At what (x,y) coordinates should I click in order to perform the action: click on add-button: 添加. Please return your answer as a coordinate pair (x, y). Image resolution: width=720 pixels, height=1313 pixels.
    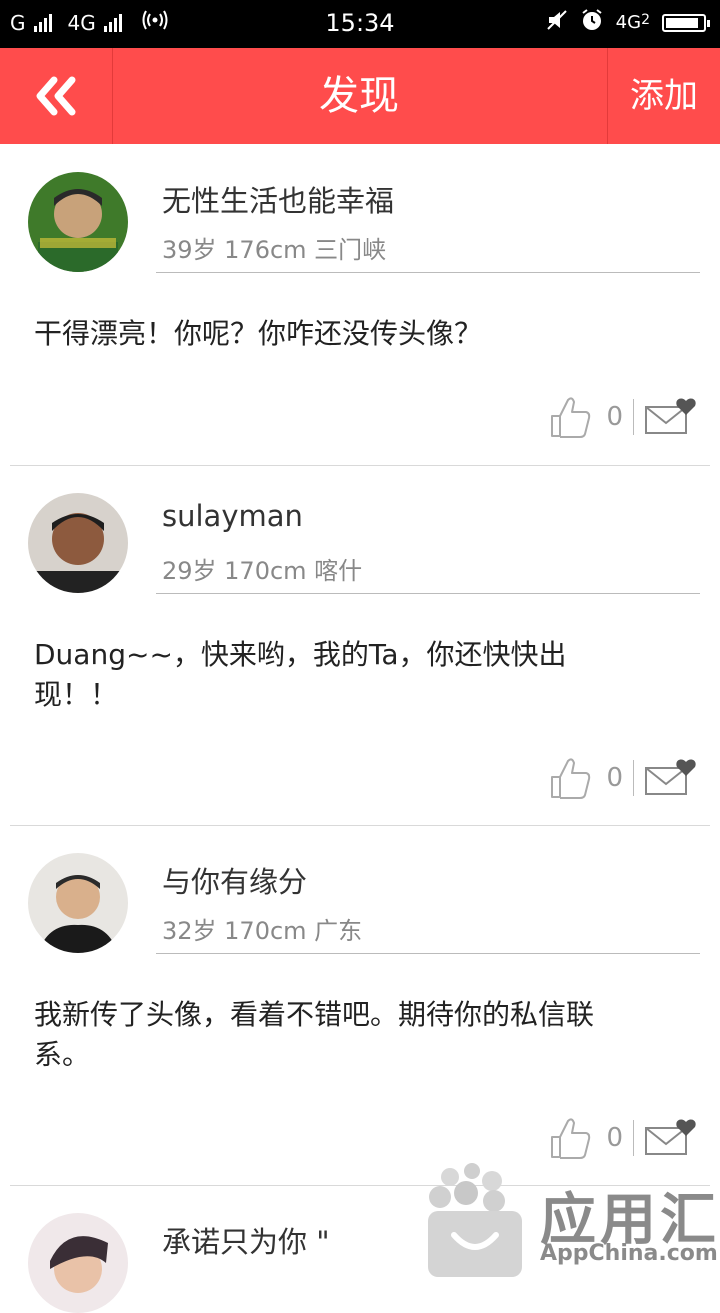
    Looking at the image, I should click on (663, 96).